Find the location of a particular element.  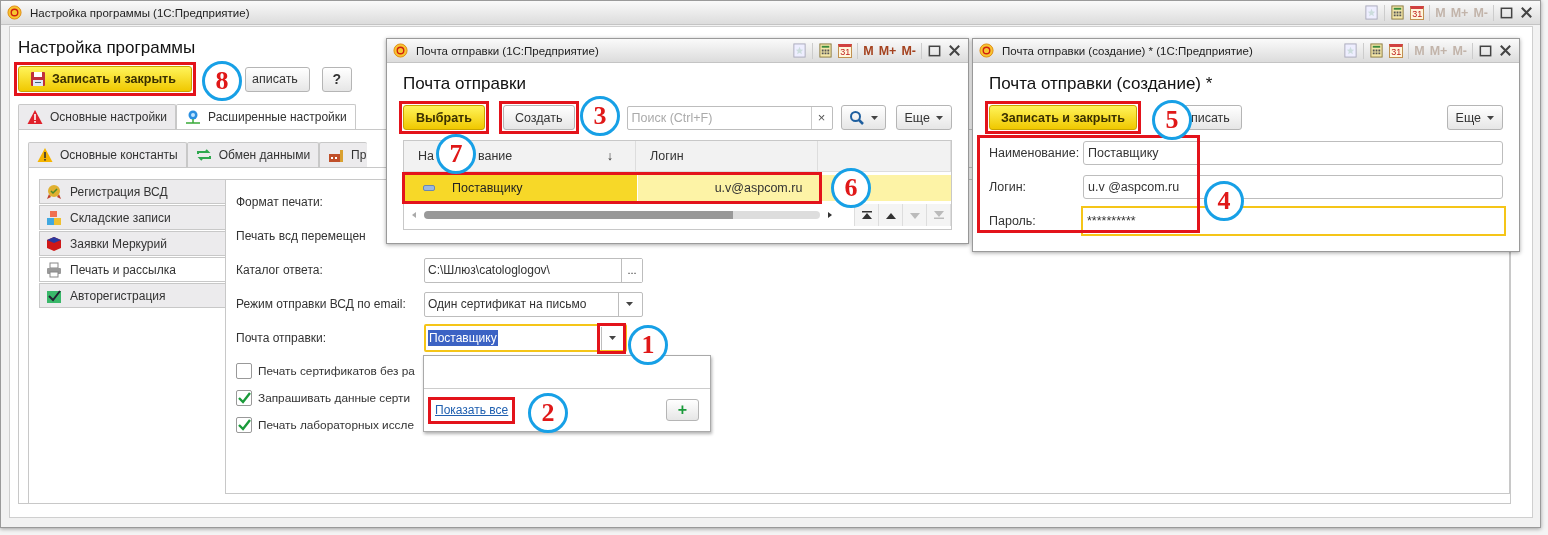

field-label: Печать всд перемещен is located at coordinates (301, 236).